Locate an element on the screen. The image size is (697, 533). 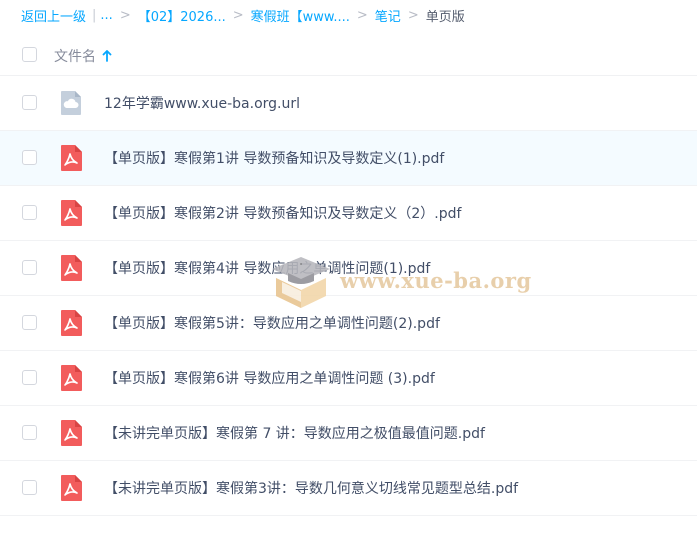
file-name: 【单页版】寒假第4讲 导数应用之单调性问题(1).pdf is located at coordinates (267, 268).